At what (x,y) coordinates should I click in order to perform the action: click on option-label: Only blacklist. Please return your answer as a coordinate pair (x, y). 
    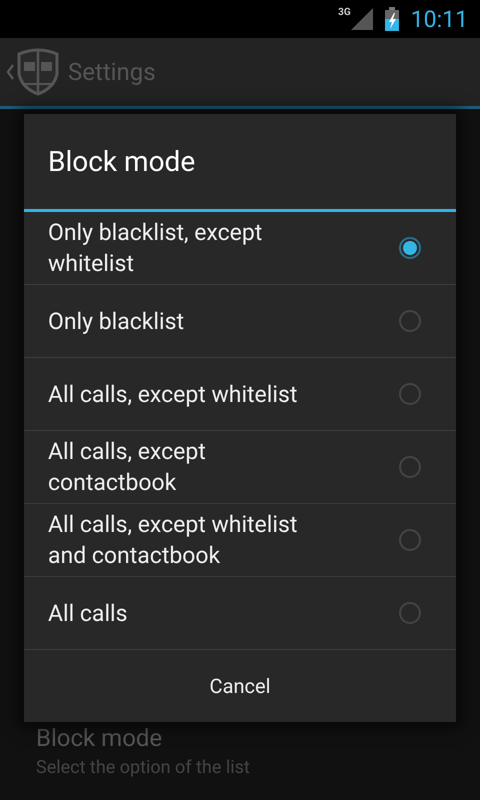
    Looking at the image, I should click on (117, 321).